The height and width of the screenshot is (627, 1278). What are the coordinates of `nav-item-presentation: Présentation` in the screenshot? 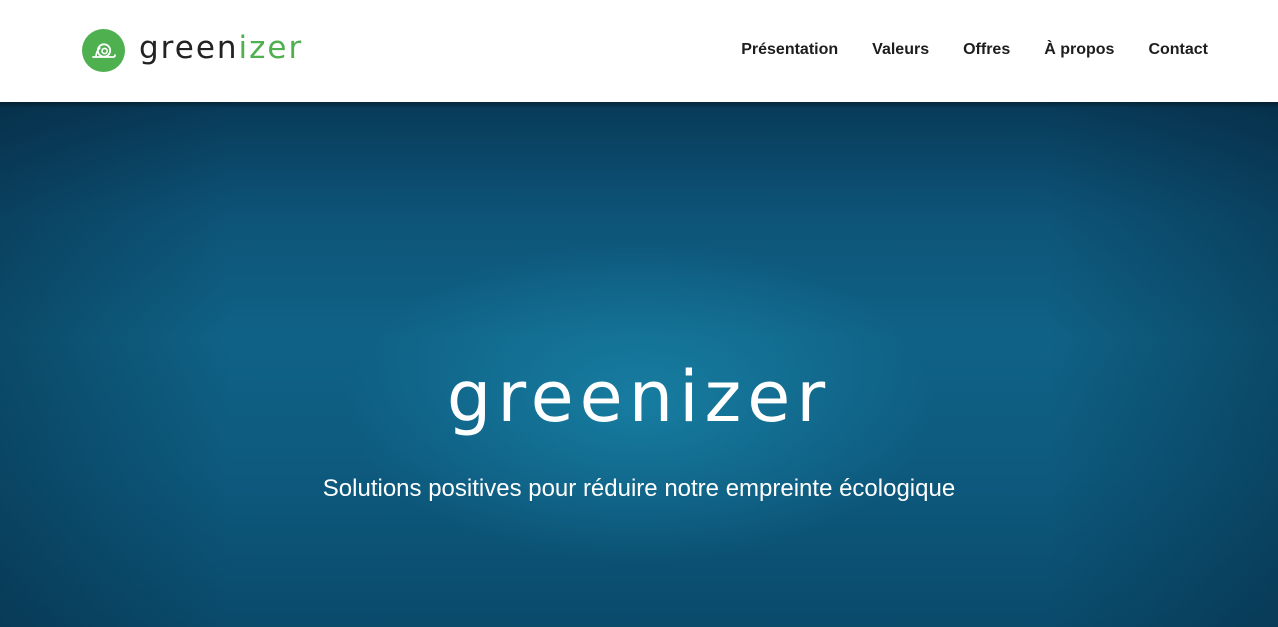 It's located at (789, 50).